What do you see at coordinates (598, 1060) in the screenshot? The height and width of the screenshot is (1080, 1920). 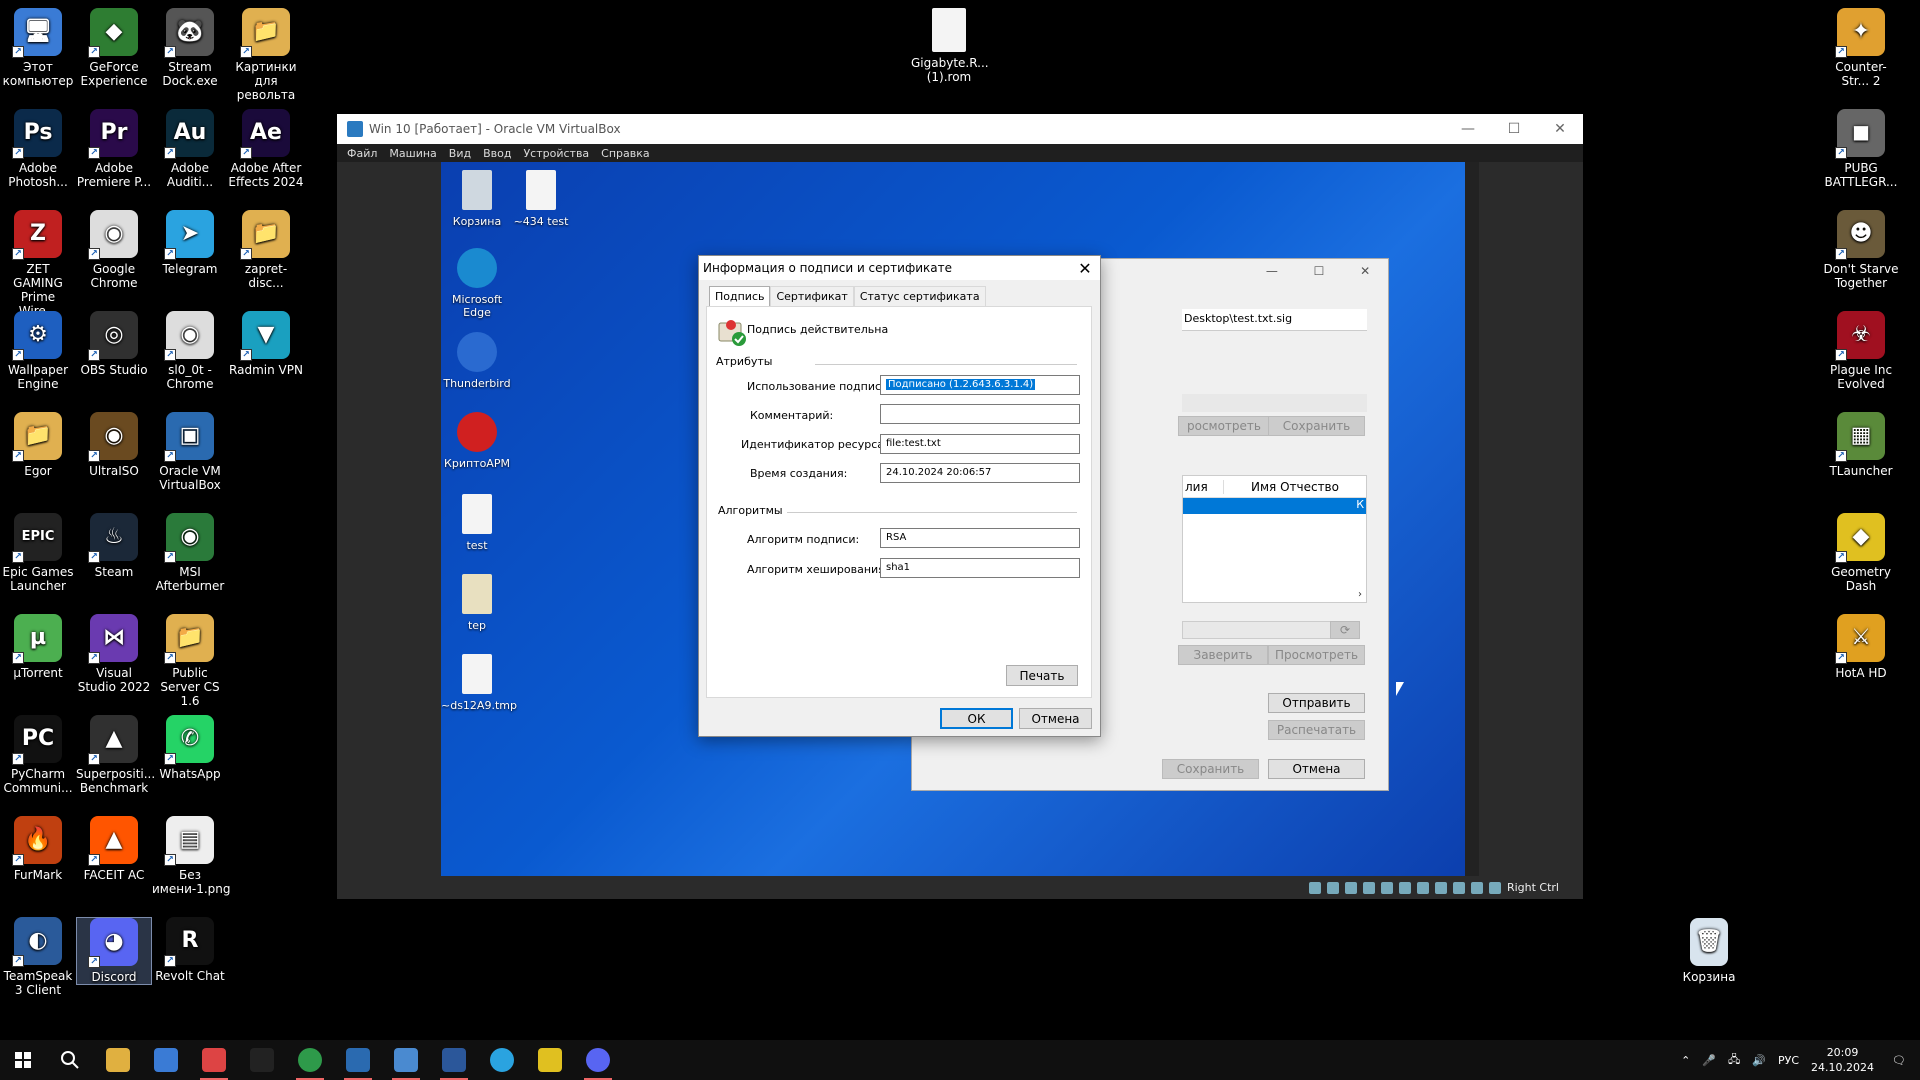 I see `discord-icon` at bounding box center [598, 1060].